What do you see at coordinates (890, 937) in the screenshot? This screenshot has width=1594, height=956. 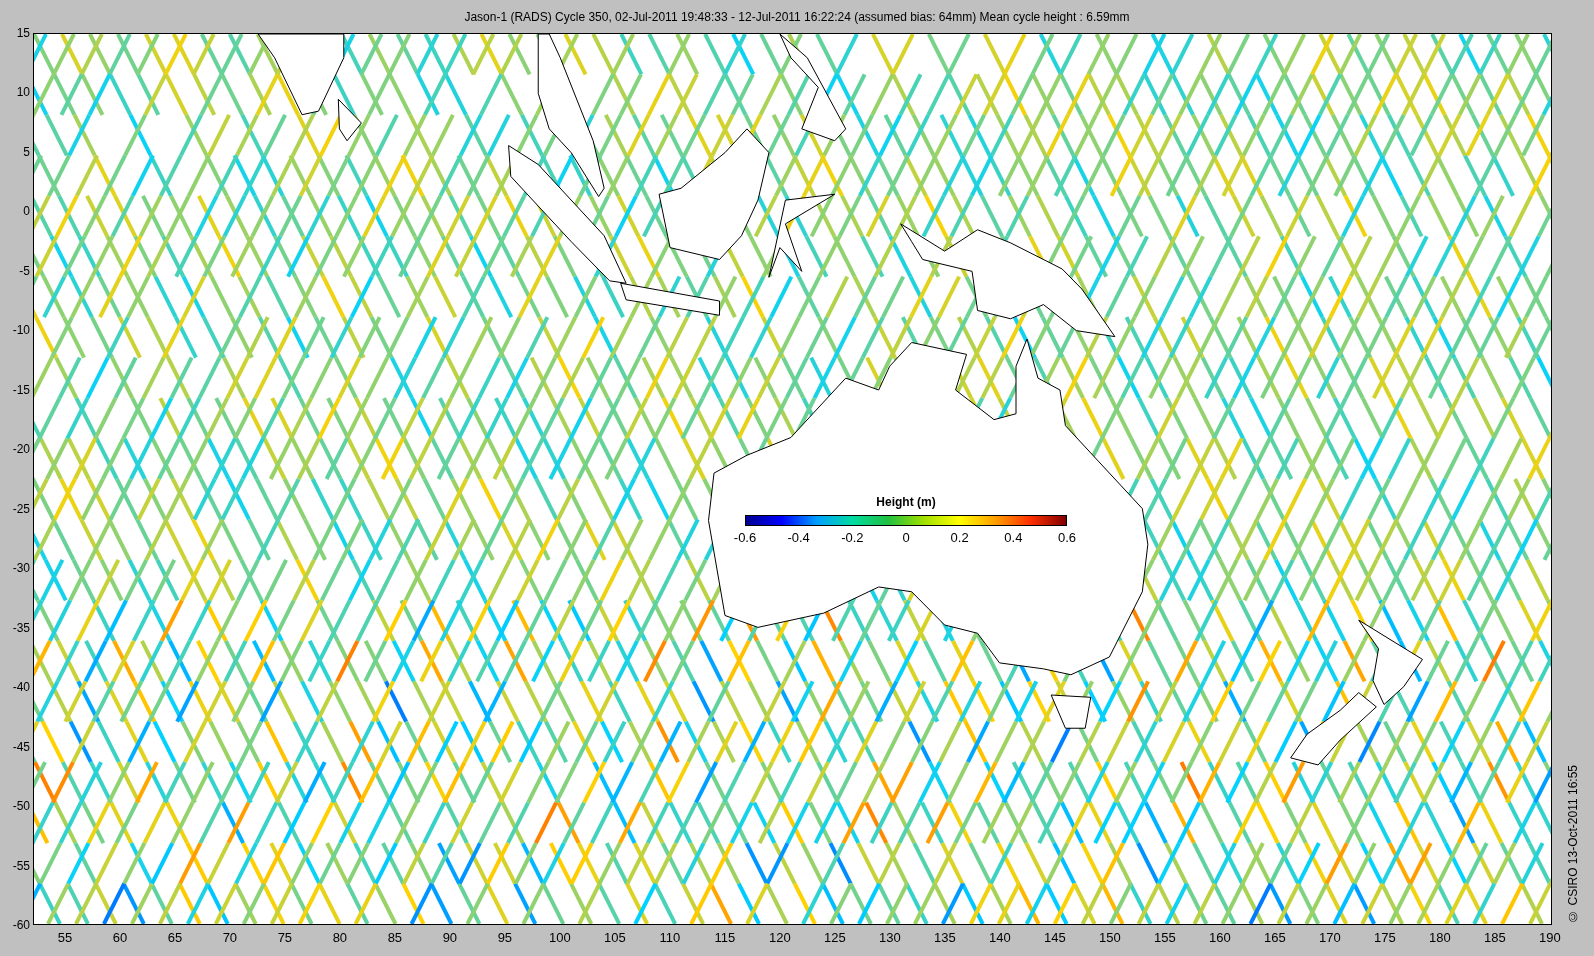 I see `x-axis-label: 130` at bounding box center [890, 937].